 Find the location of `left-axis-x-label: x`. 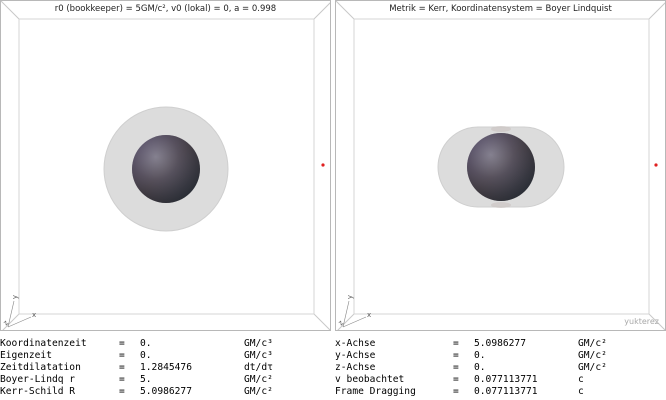

left-axis-x-label: x is located at coordinates (34, 315).